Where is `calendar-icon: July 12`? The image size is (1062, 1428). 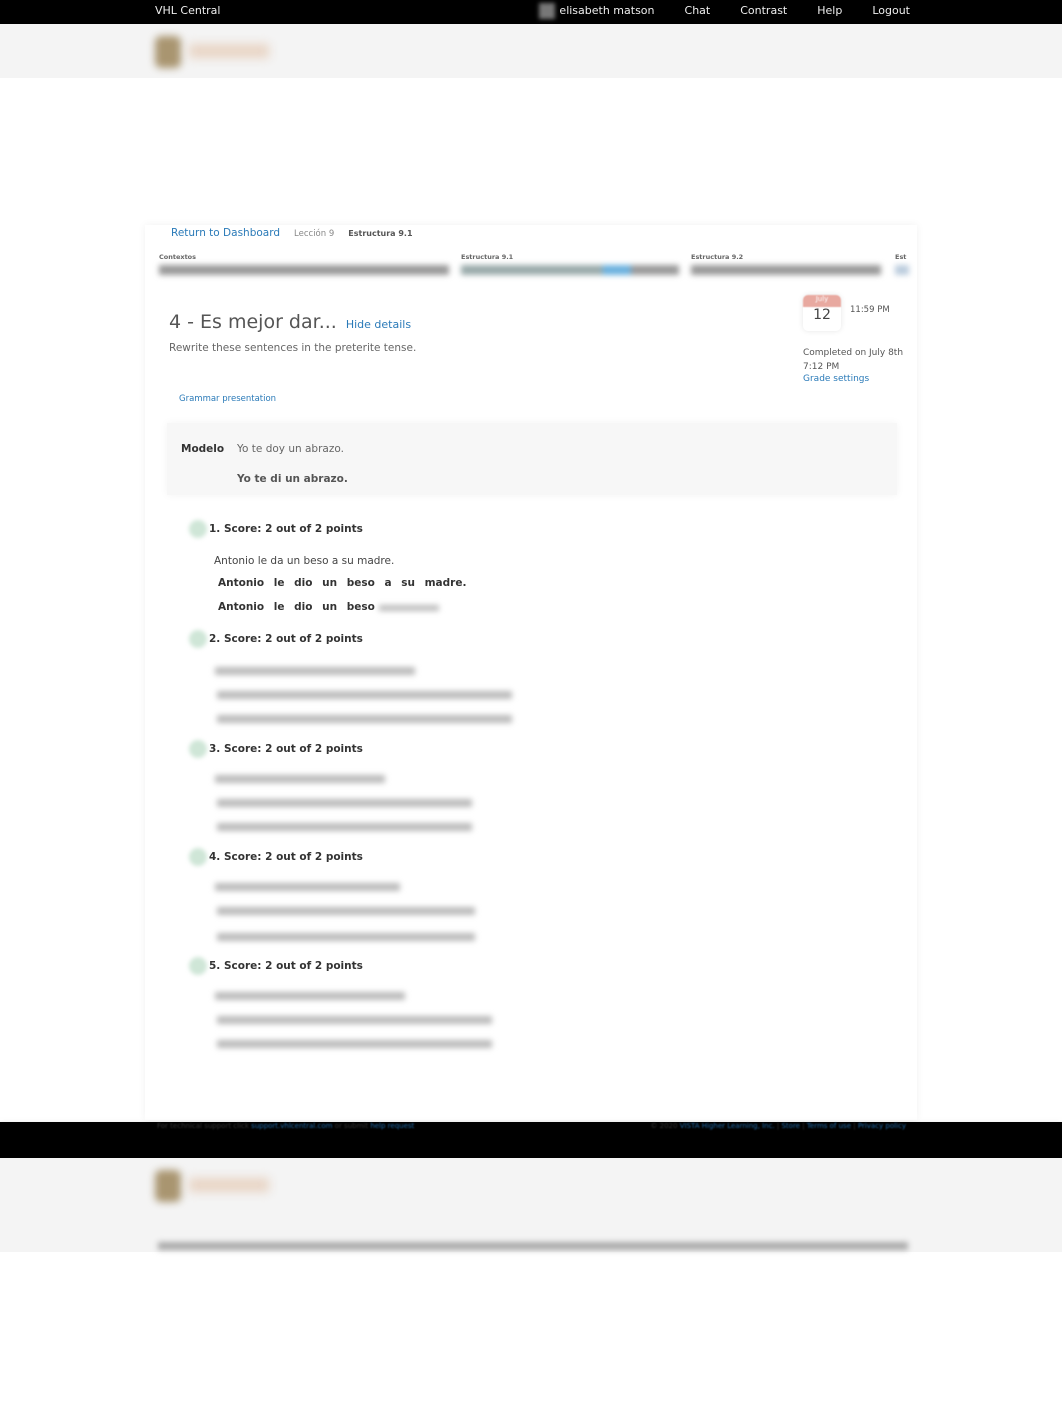
calendar-icon: July 12 is located at coordinates (822, 313).